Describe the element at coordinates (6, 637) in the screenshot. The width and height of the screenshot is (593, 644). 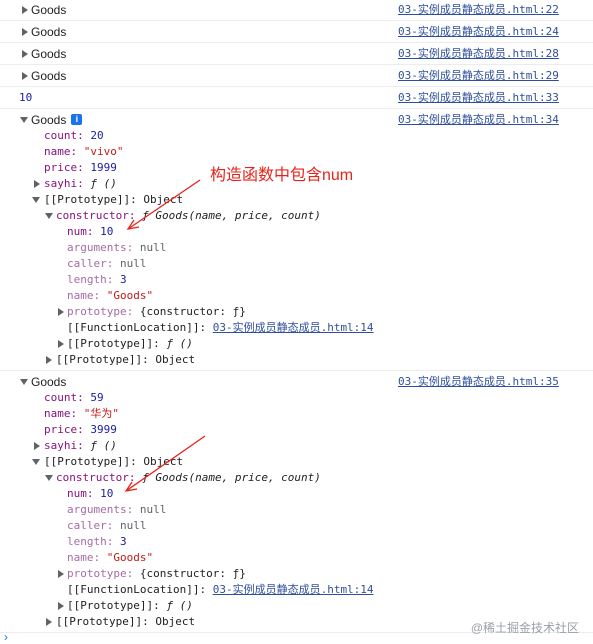
I see `console-prompt-icon: ›` at that location.